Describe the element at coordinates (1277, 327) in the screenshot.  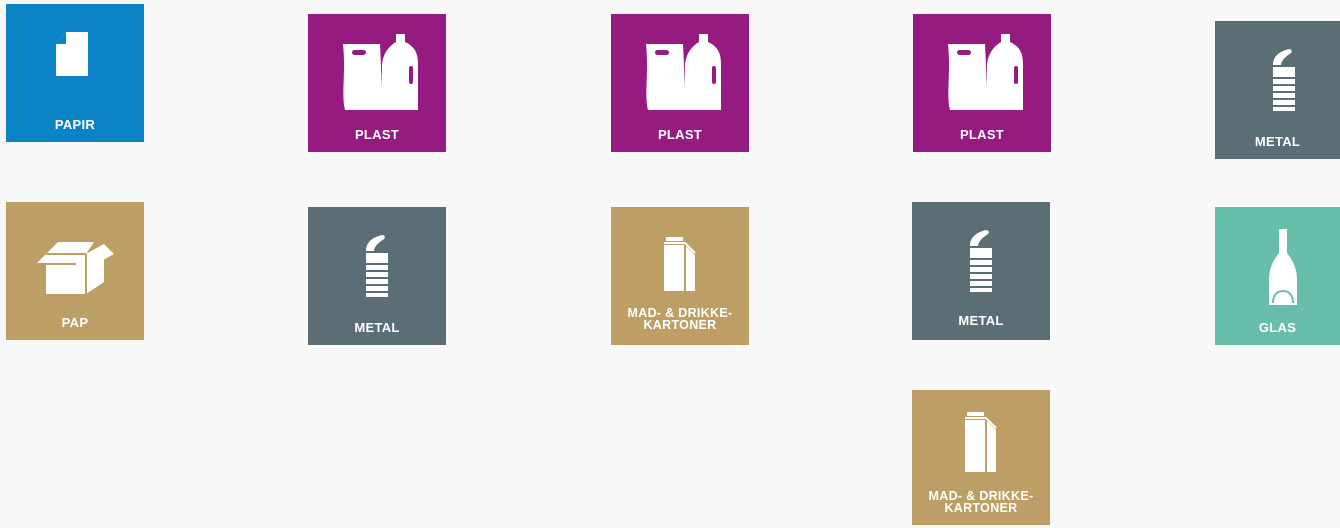
I see `tile-label: GLAS` at that location.